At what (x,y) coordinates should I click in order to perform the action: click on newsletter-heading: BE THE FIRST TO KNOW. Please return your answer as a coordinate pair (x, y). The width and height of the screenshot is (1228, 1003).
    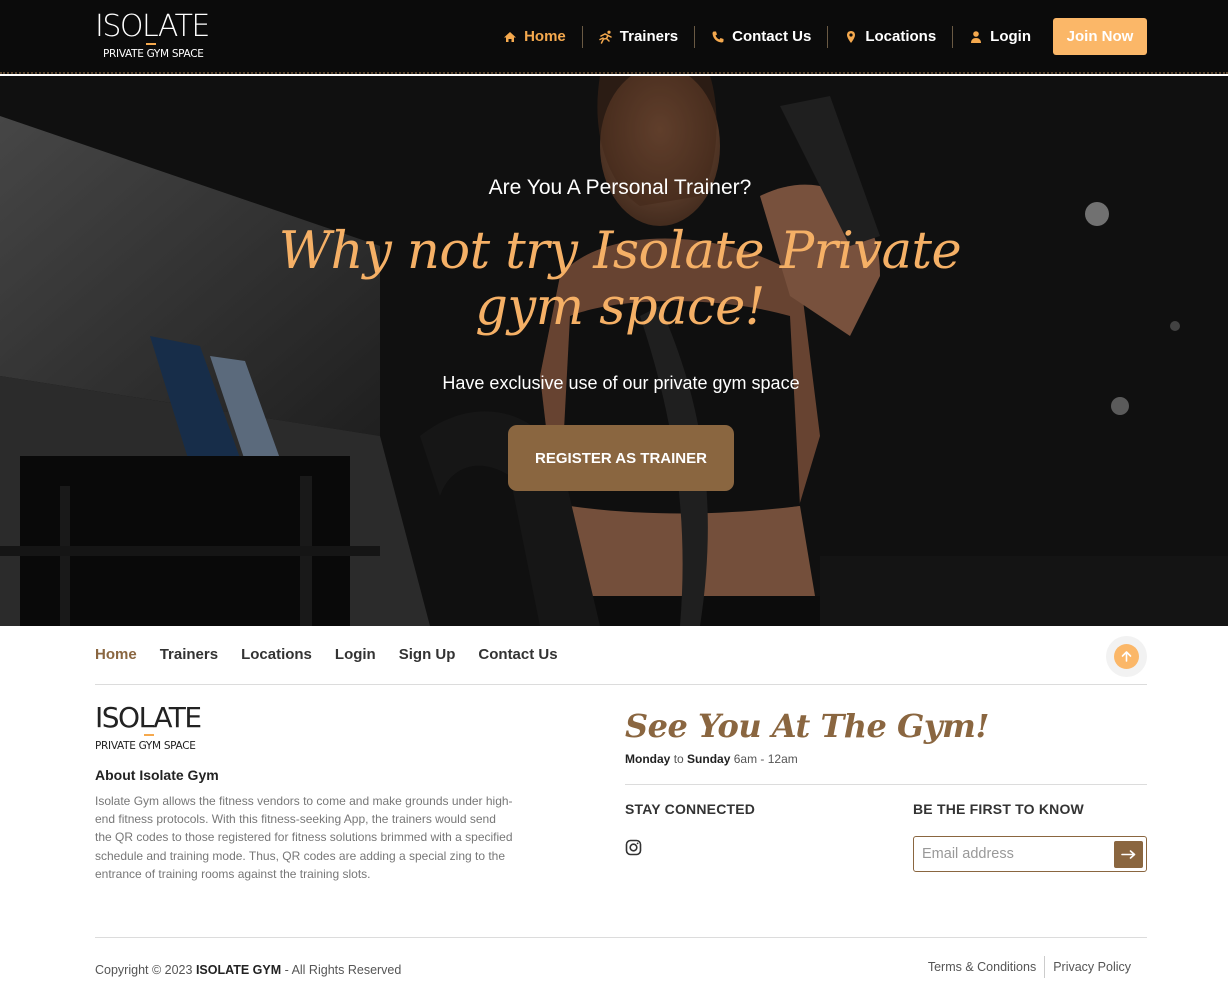
    Looking at the image, I should click on (998, 809).